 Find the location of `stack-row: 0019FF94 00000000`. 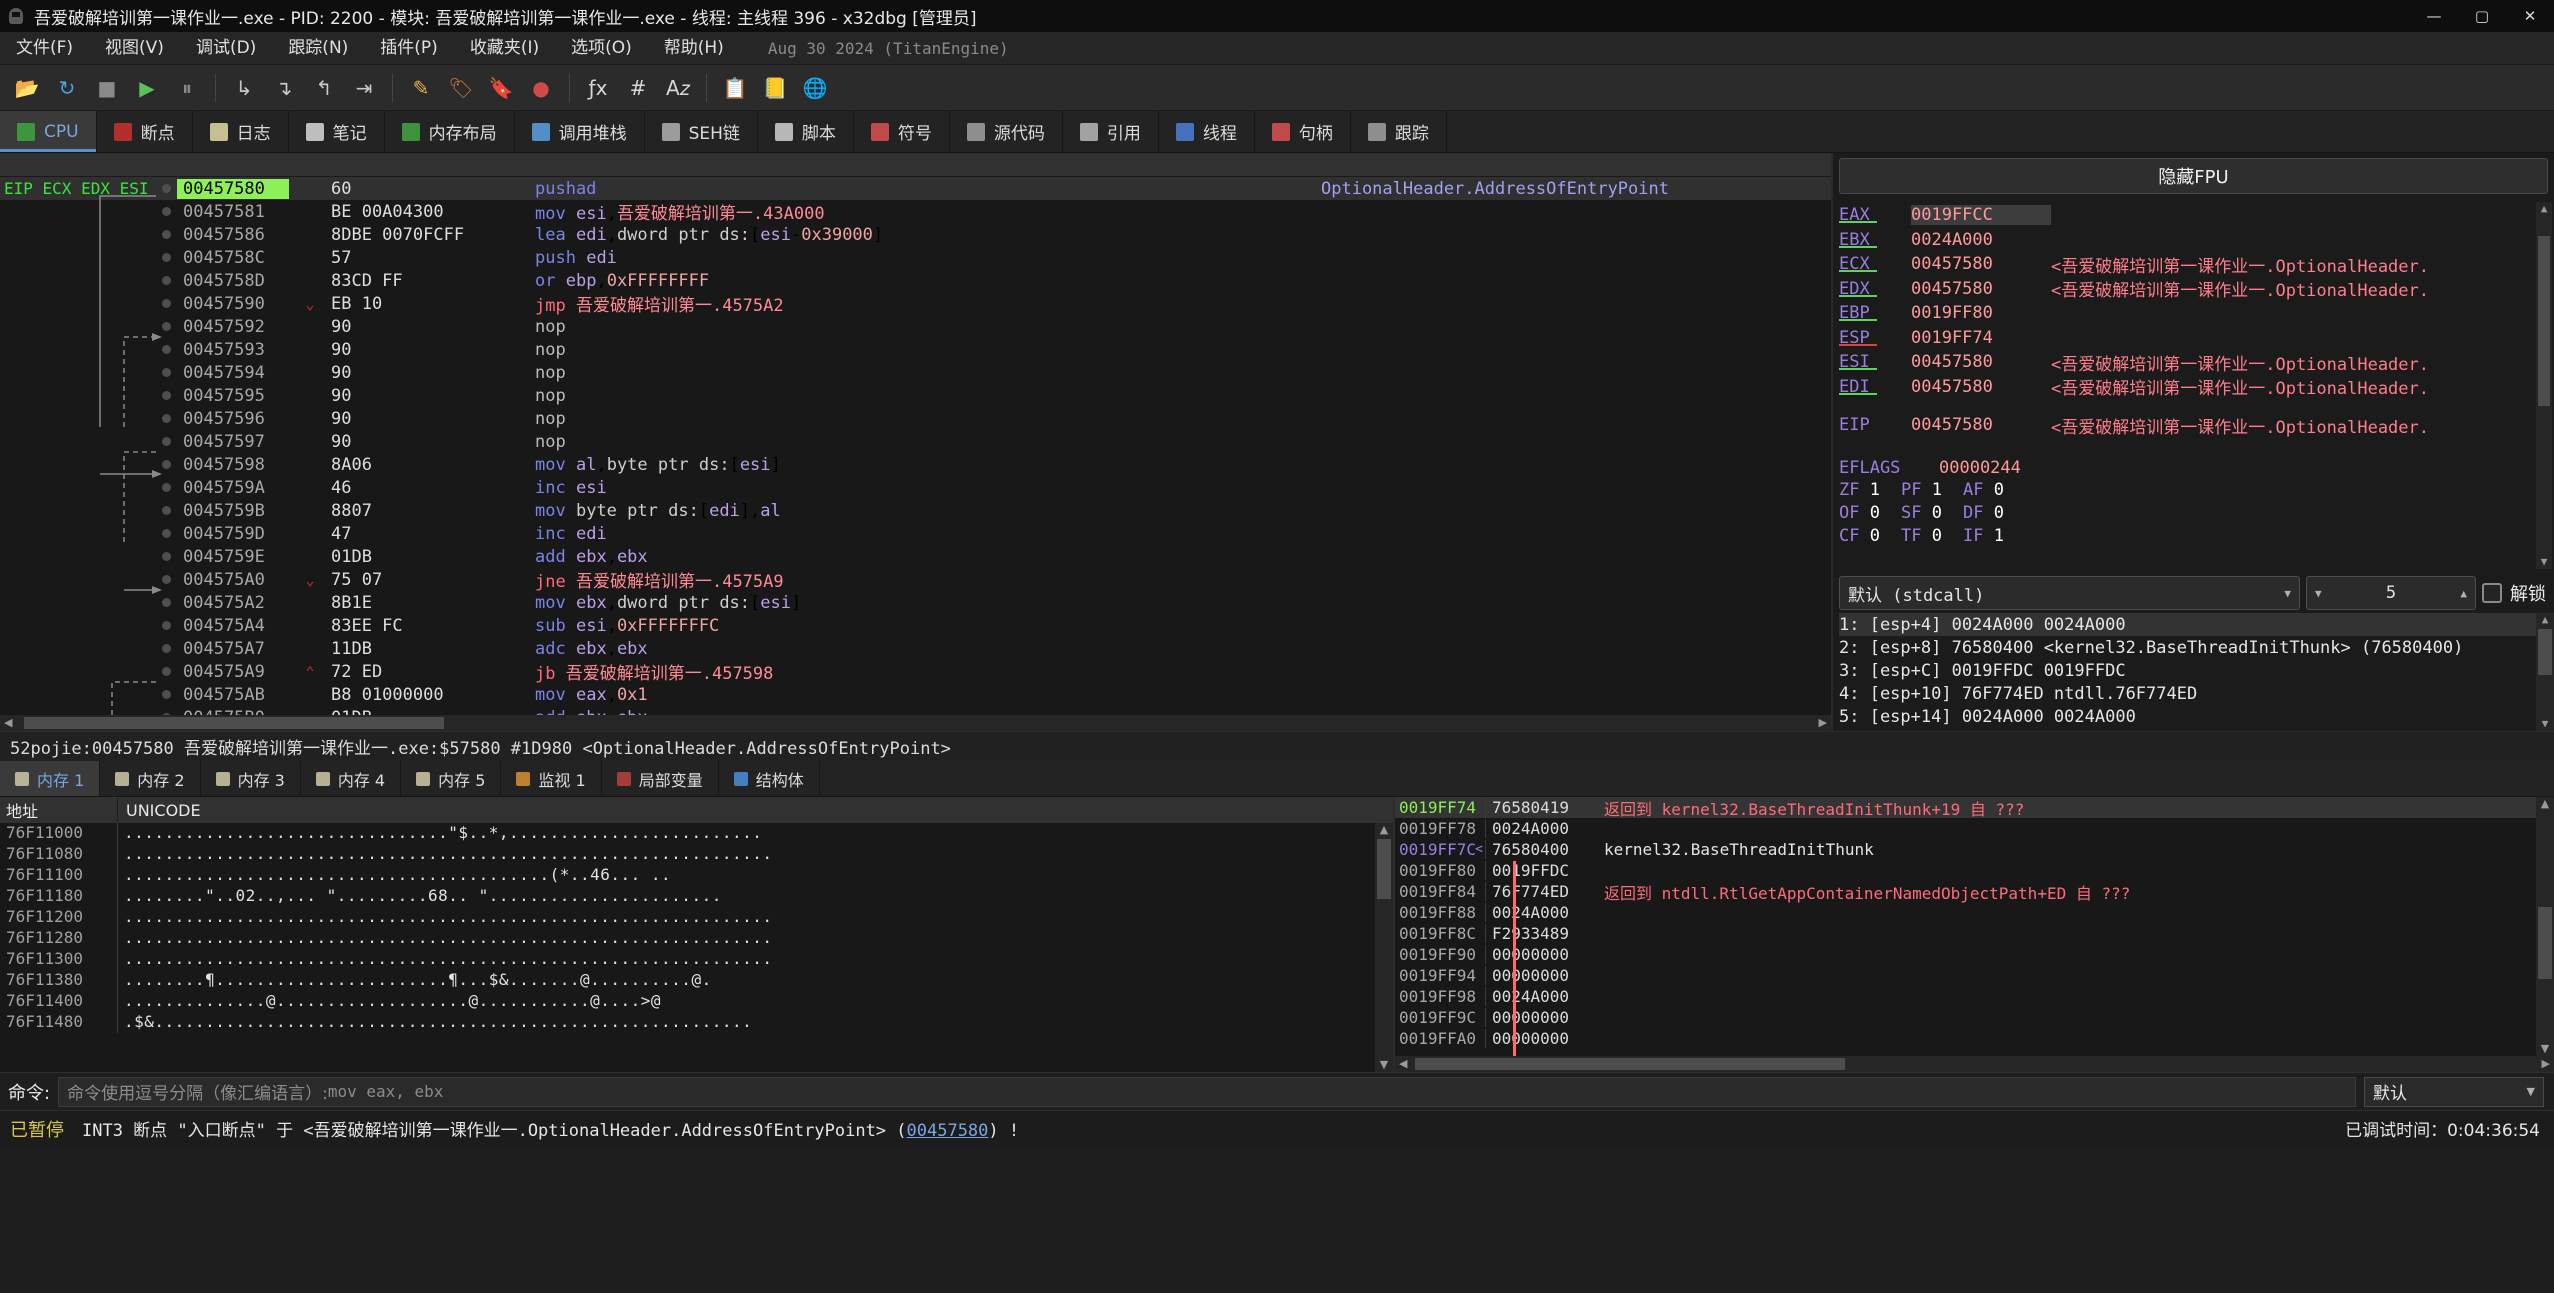

stack-row: 0019FF94 00000000 is located at coordinates (1965, 975).